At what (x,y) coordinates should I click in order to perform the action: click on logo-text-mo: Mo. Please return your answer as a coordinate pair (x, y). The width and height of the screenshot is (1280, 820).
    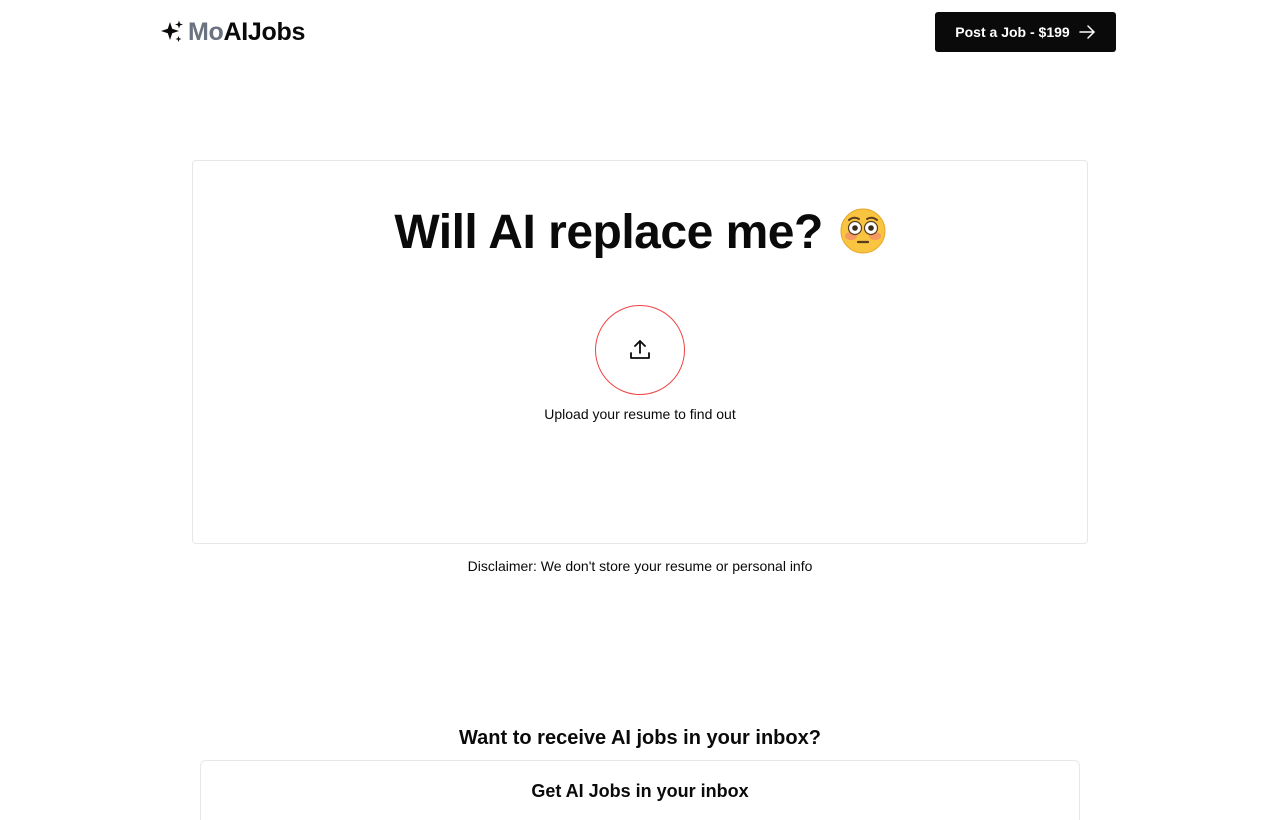
    Looking at the image, I should click on (206, 32).